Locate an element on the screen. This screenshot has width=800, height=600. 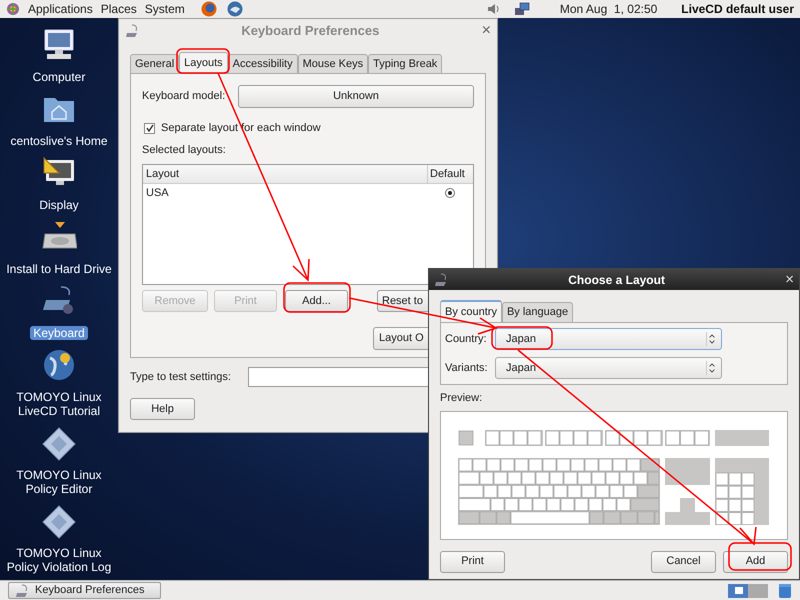
check-icon is located at coordinates (150, 128).